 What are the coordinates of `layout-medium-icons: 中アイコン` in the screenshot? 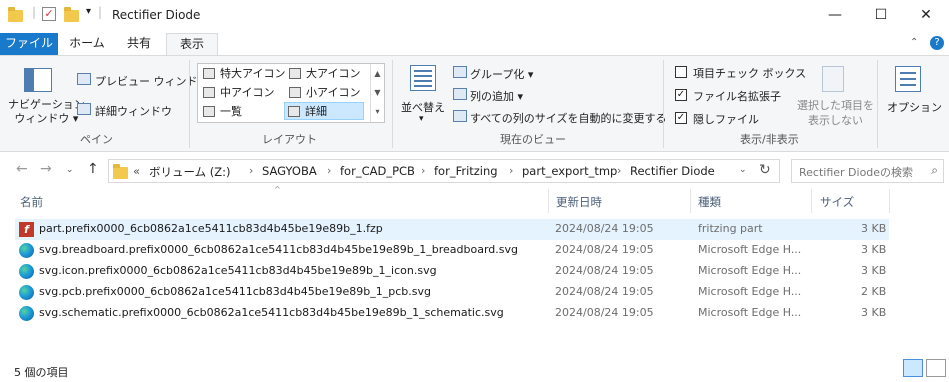 It's located at (237, 93).